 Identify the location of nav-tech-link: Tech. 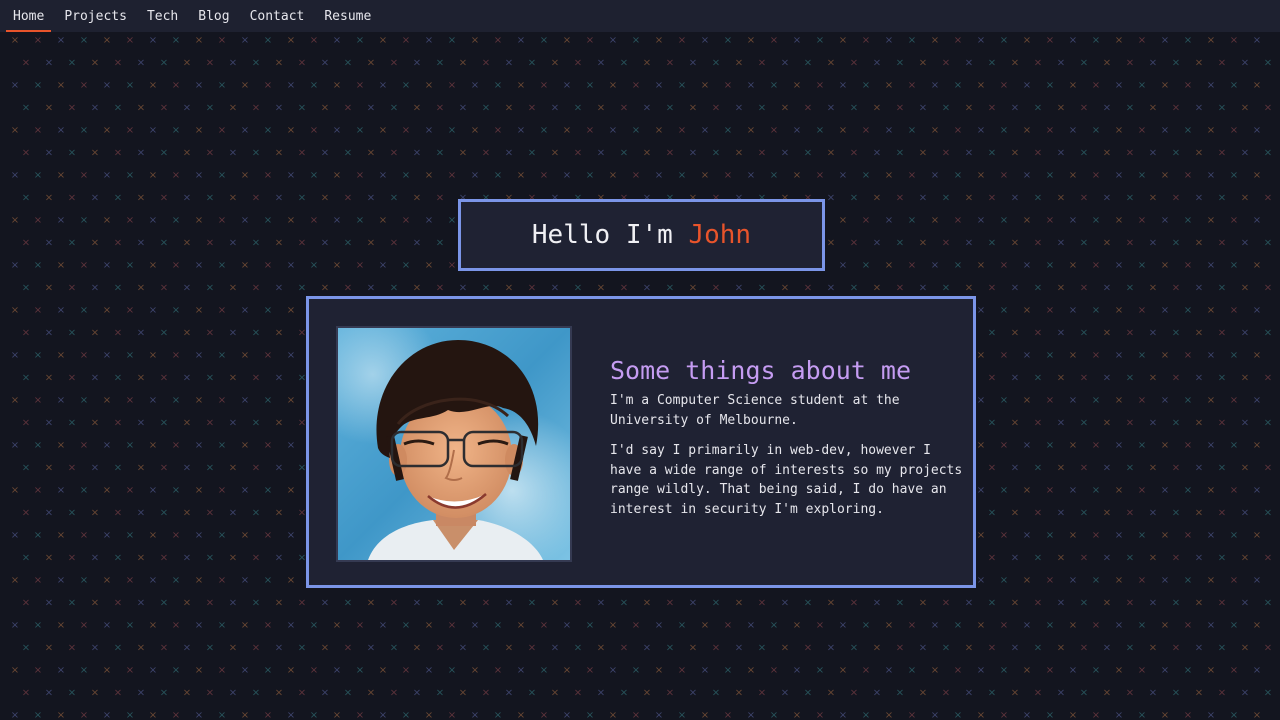
(162, 16).